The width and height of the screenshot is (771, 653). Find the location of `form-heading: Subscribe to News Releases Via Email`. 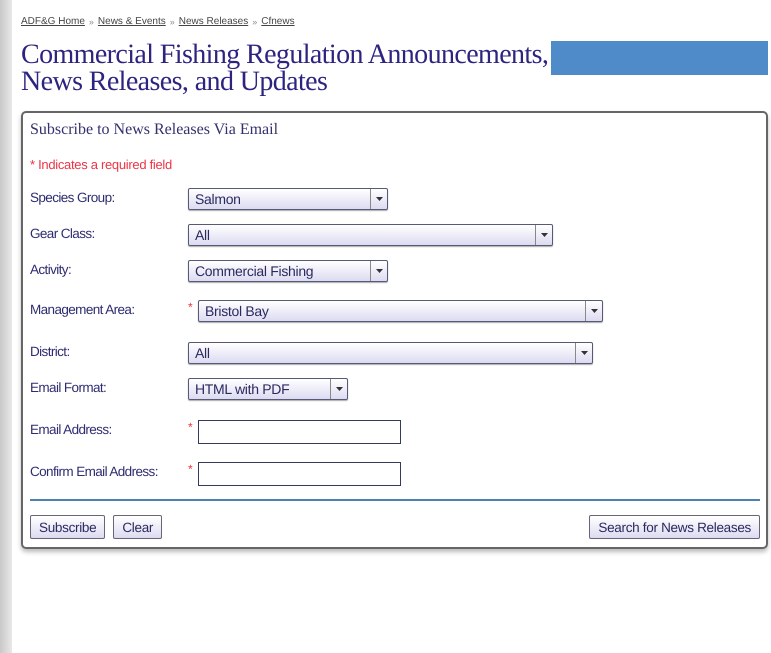

form-heading: Subscribe to News Releases Via Email is located at coordinates (155, 130).